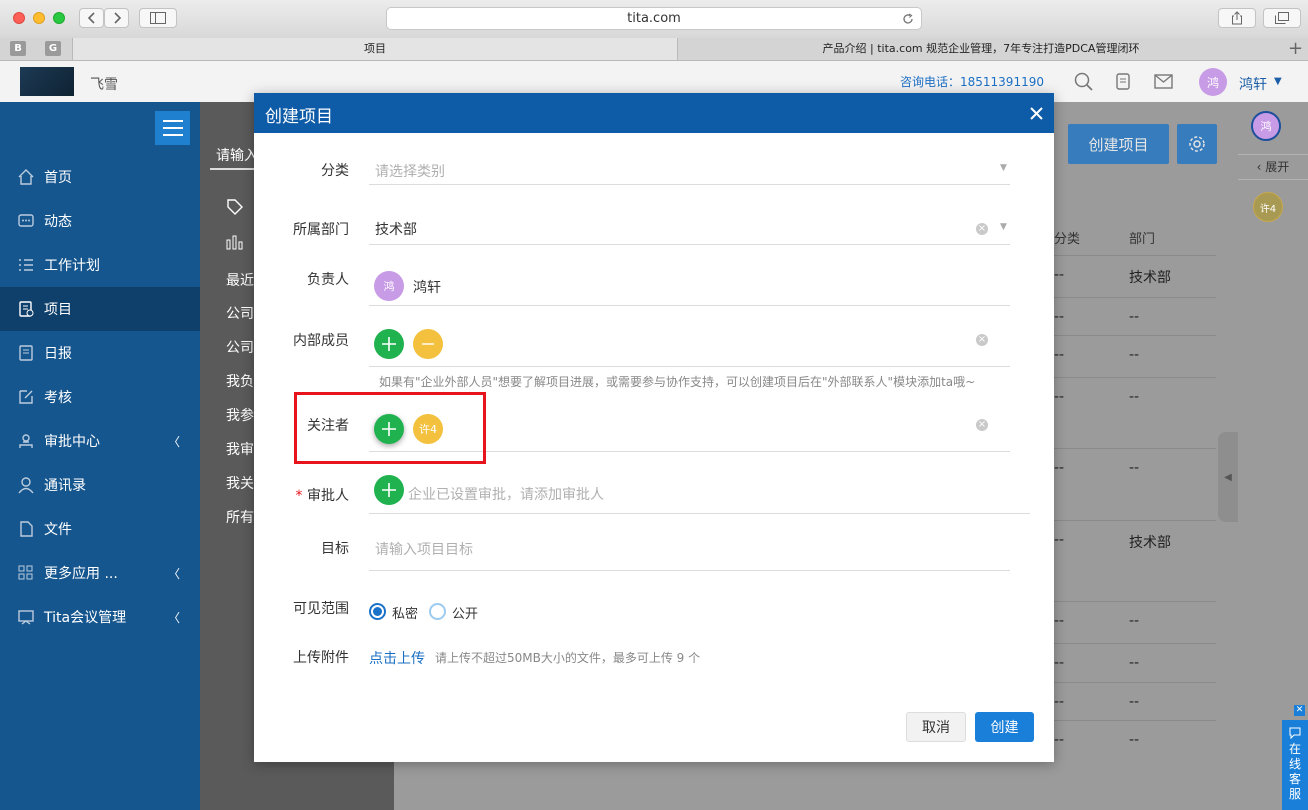  Describe the element at coordinates (100, 309) in the screenshot. I see `sidebar-item-3: 项目` at that location.